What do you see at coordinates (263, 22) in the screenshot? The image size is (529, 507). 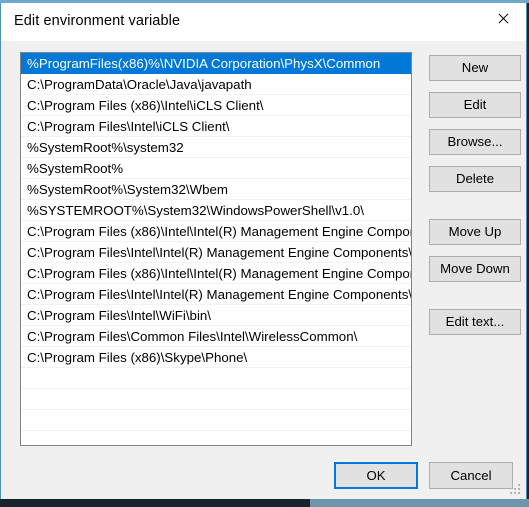 I see `title-bar: Edit environment variable` at bounding box center [263, 22].